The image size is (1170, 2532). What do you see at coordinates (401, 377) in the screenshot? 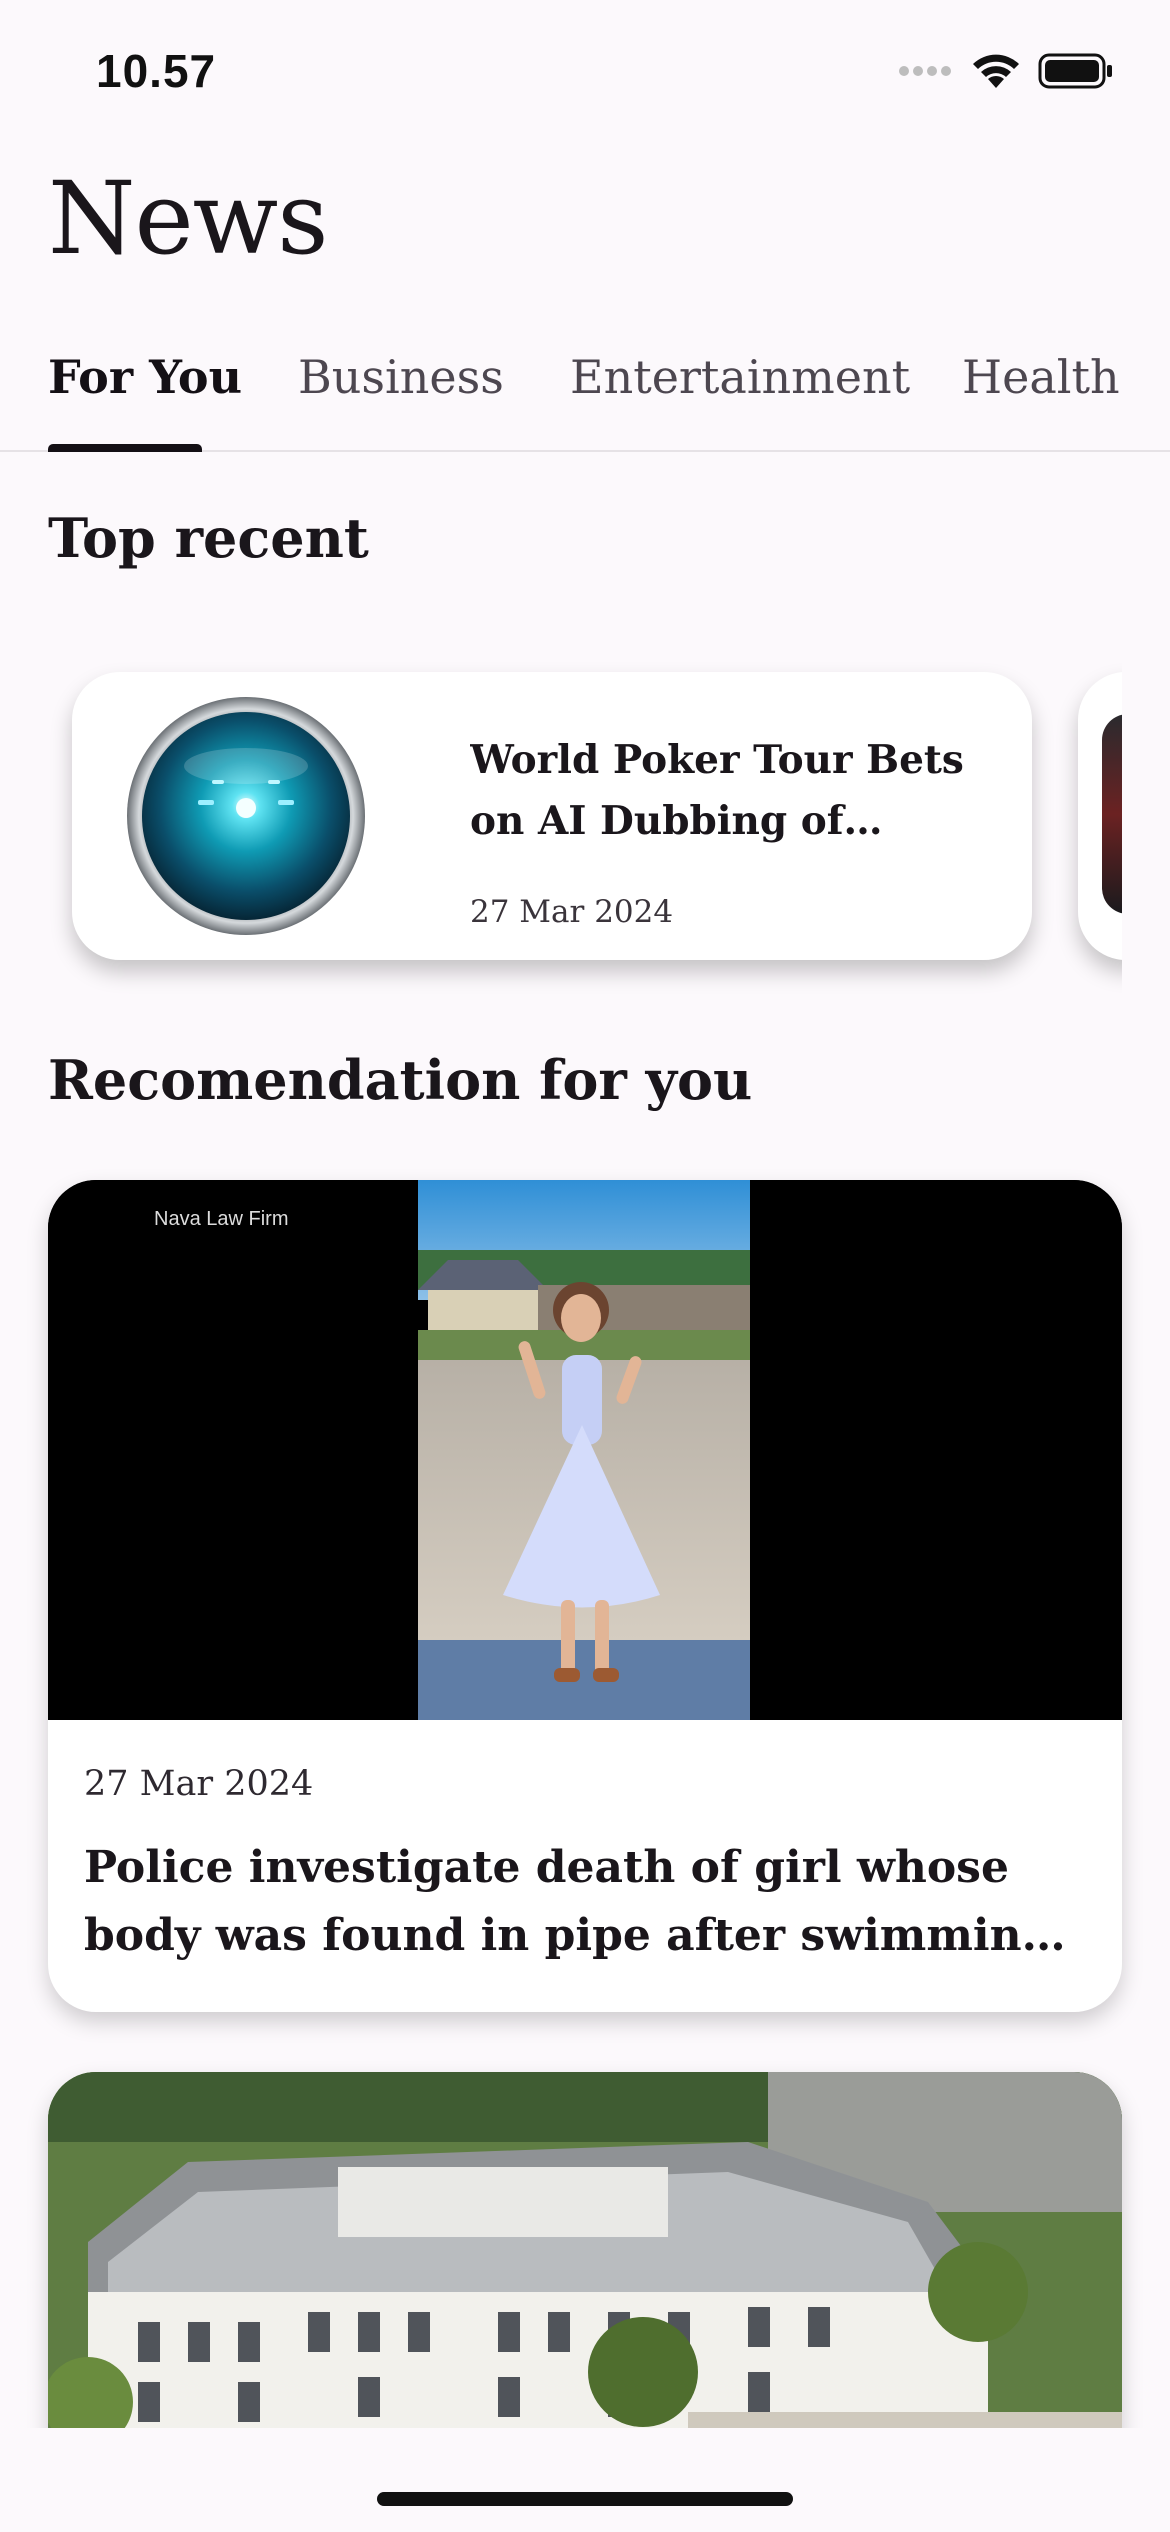
I see `tab-business: Business` at bounding box center [401, 377].